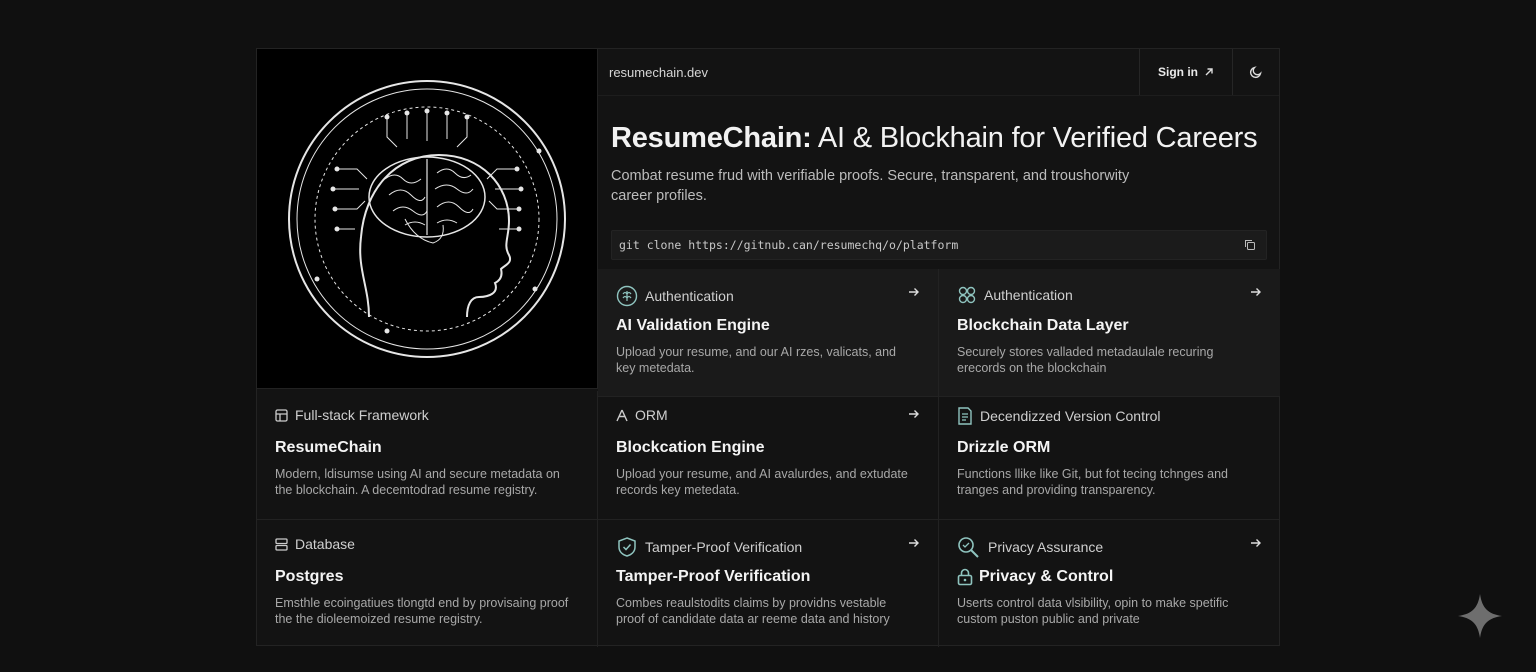  Describe the element at coordinates (1043, 325) in the screenshot. I see `card-title: Blockchain Data Layer` at that location.